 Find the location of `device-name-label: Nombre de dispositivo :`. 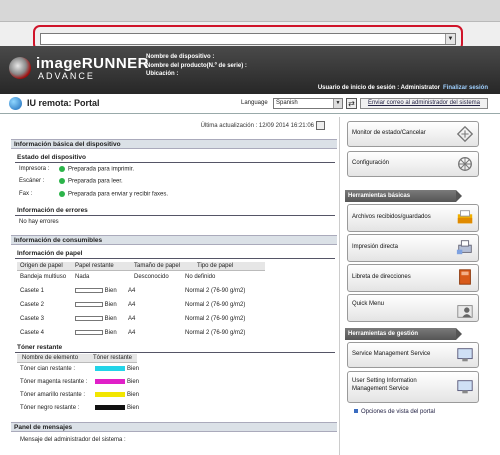

device-name-label: Nombre de dispositivo : is located at coordinates (180, 57).